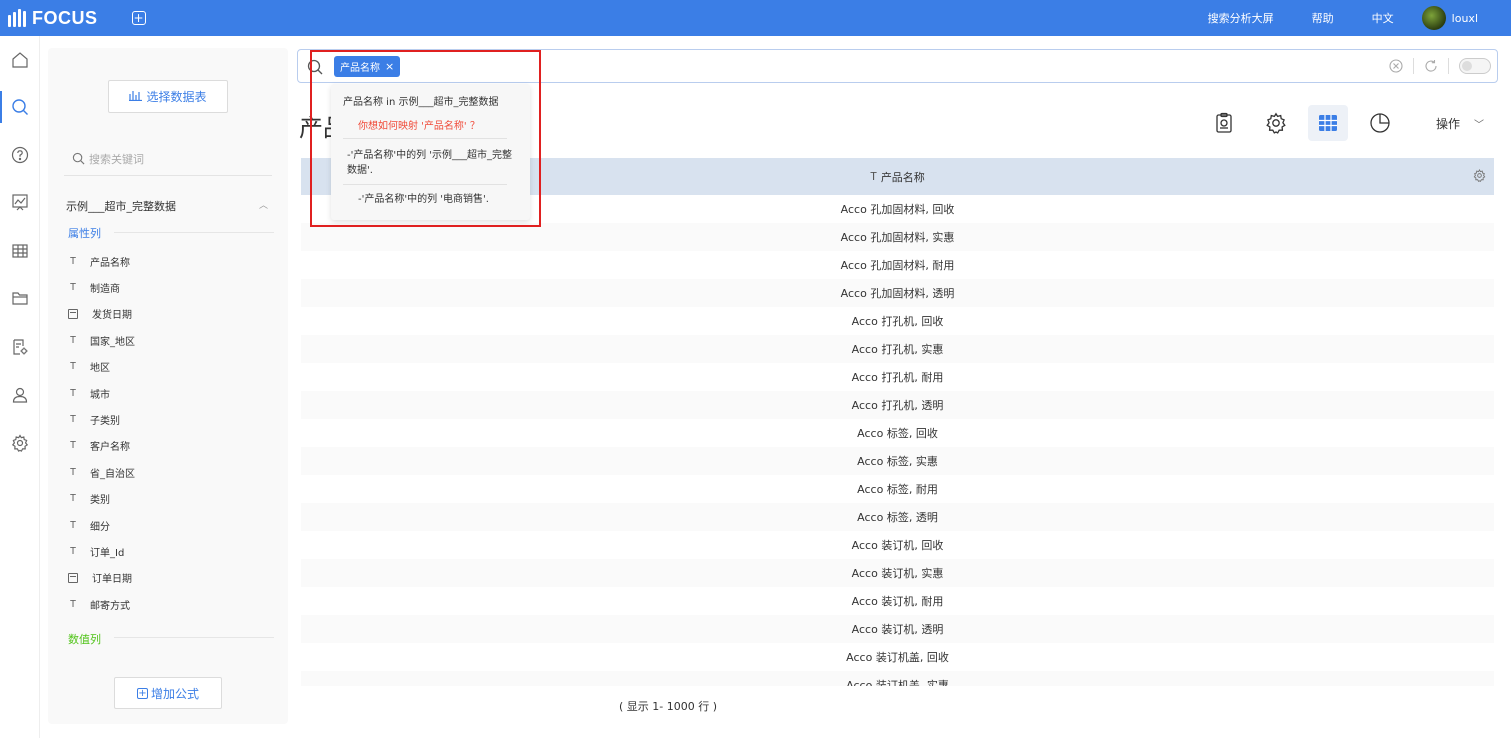 Image resolution: width=1511 pixels, height=738 pixels. I want to click on settings-doc-icon, so click(20, 347).